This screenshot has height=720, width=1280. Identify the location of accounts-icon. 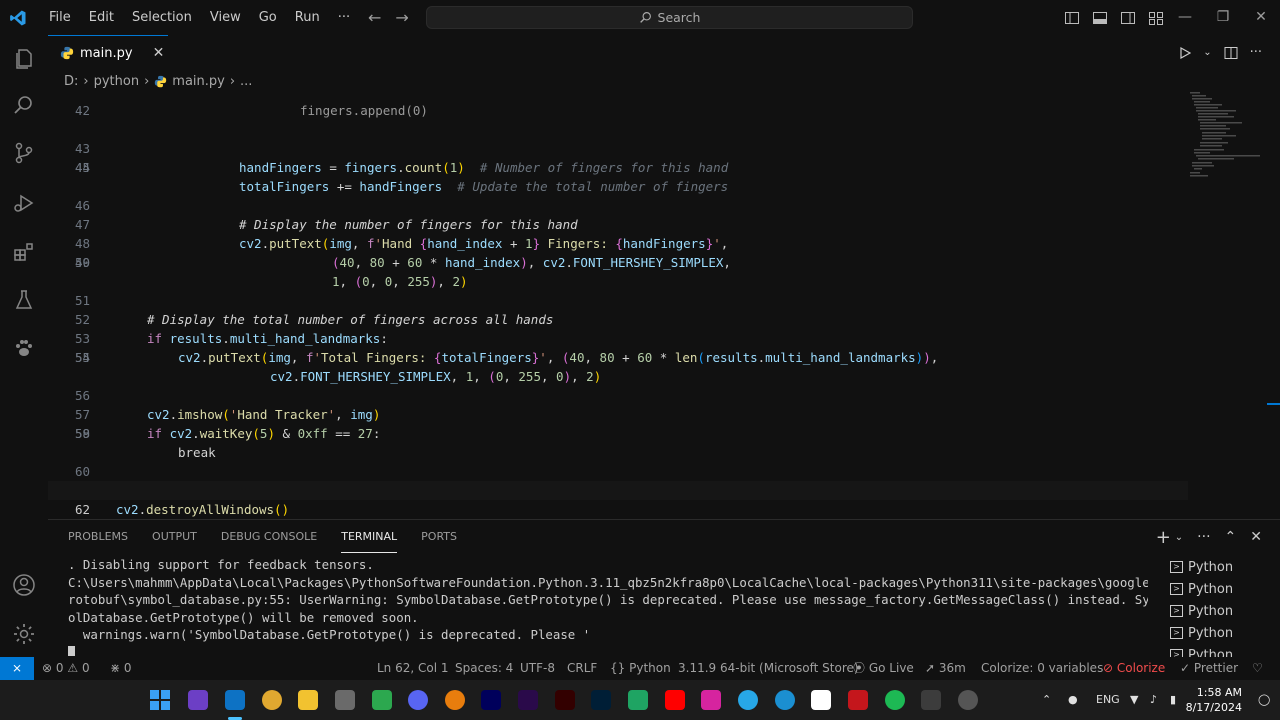
(24, 585).